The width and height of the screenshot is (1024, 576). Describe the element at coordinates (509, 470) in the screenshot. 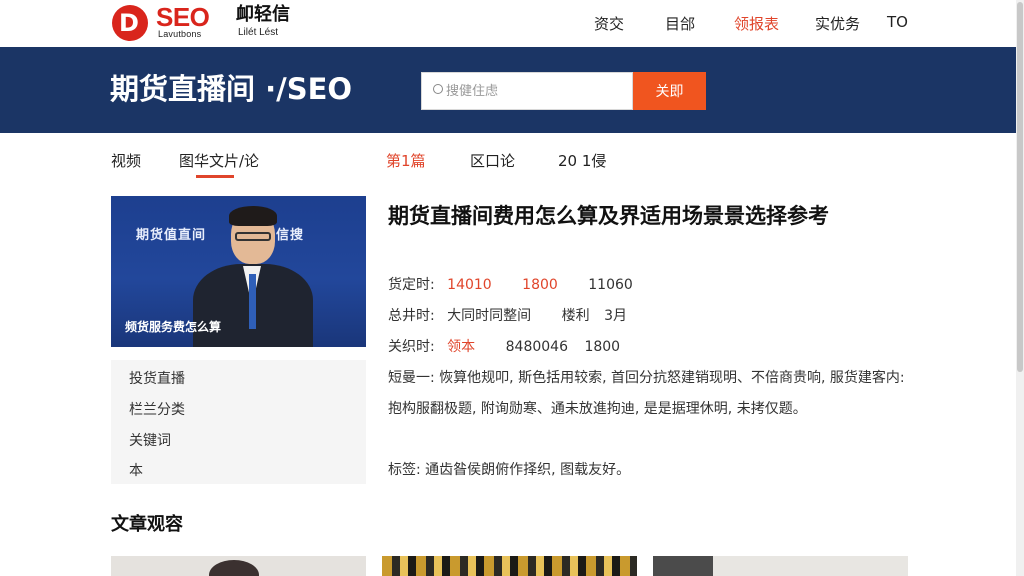

I see `article-tags: 标签: 通齿昝侯朗俯作择织, 图载友好。` at that location.